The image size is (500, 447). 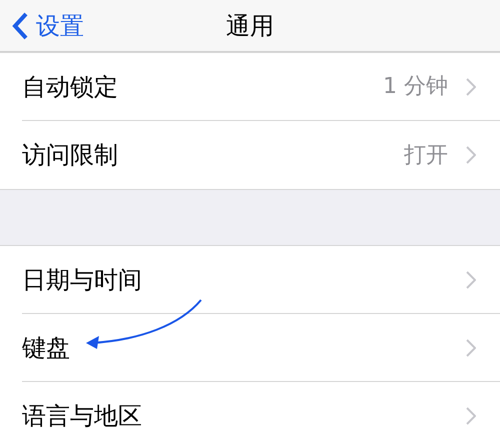 I want to click on window-title: 通用, so click(x=250, y=26).